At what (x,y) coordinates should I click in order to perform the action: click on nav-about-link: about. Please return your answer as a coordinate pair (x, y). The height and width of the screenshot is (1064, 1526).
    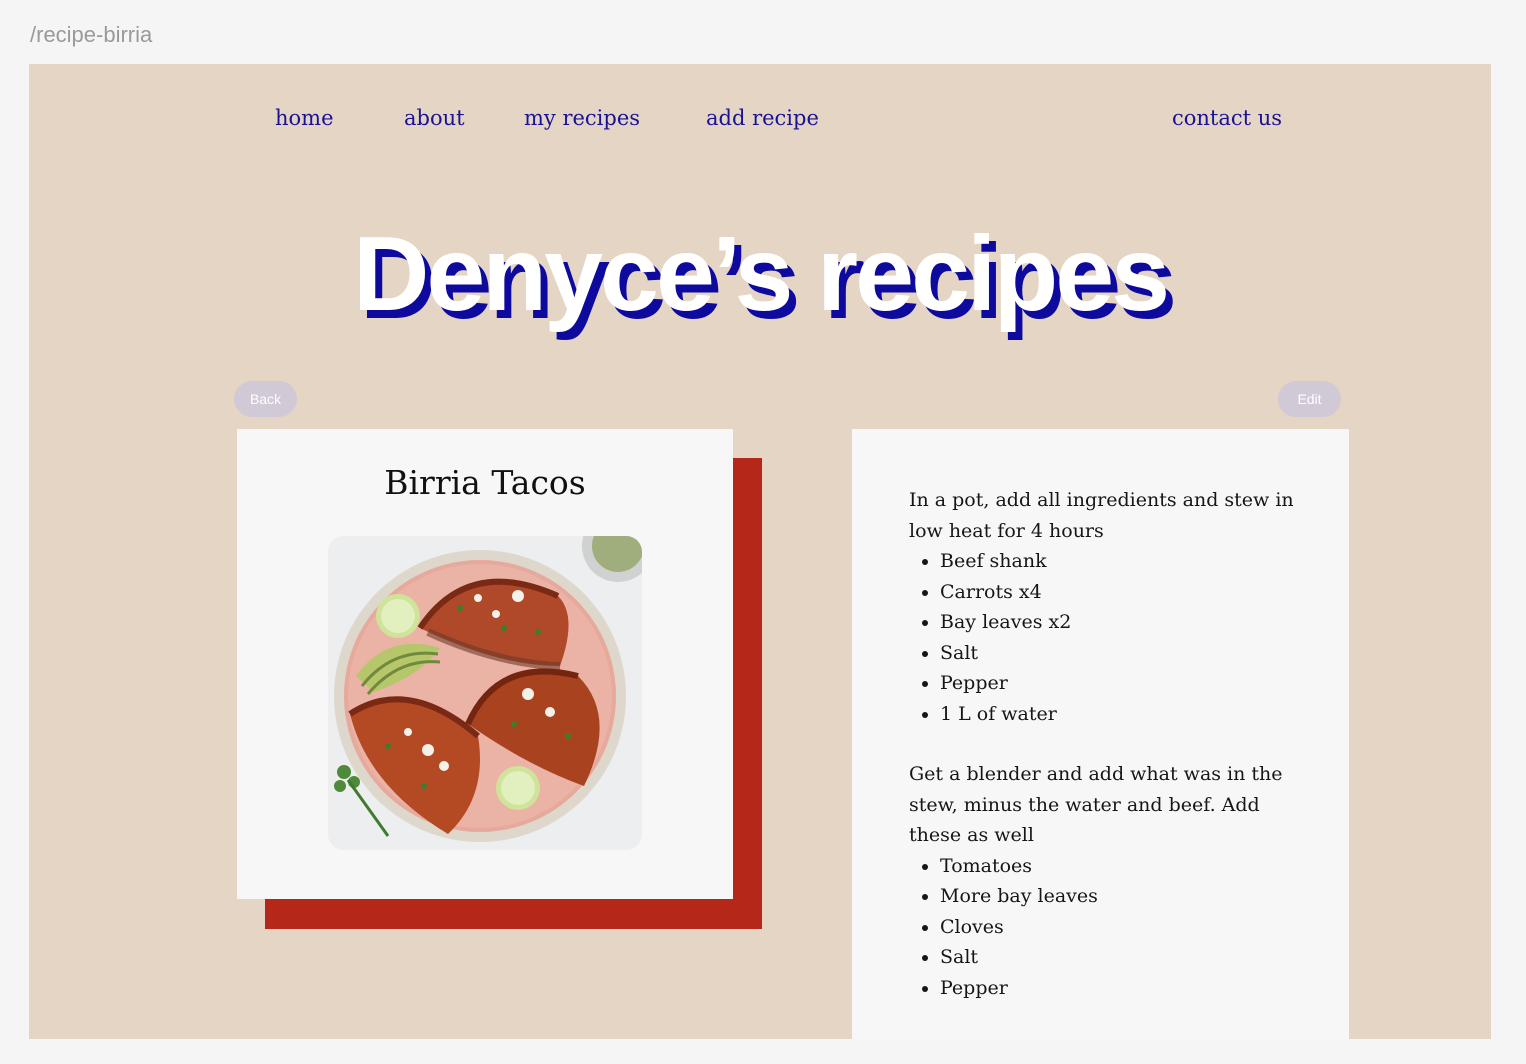
    Looking at the image, I should click on (434, 118).